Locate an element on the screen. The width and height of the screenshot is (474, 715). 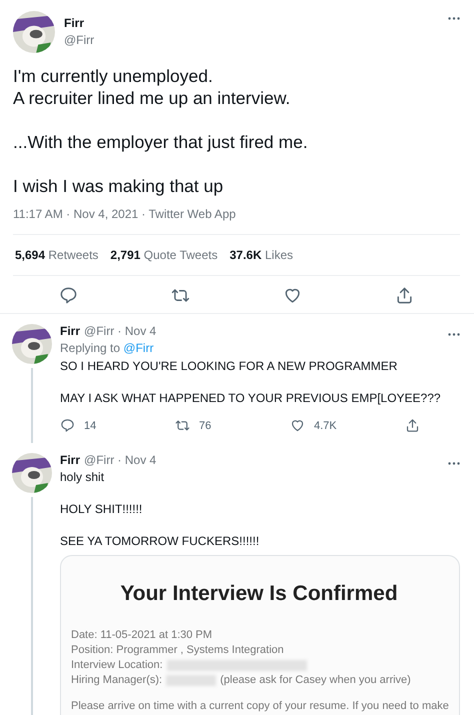
stat-link: 2,791 Quote Tweets is located at coordinates (164, 255).